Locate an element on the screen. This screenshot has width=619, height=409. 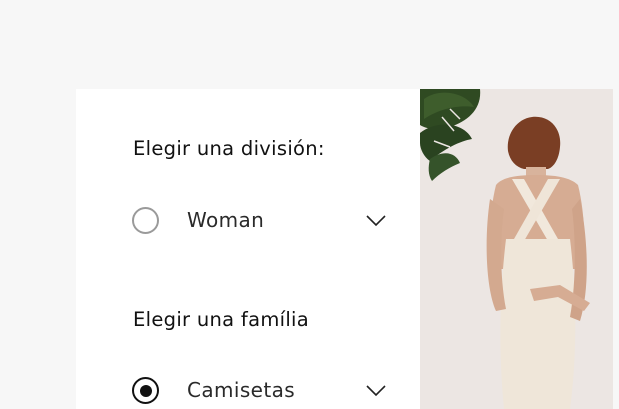
plant-leaves is located at coordinates (450, 135).